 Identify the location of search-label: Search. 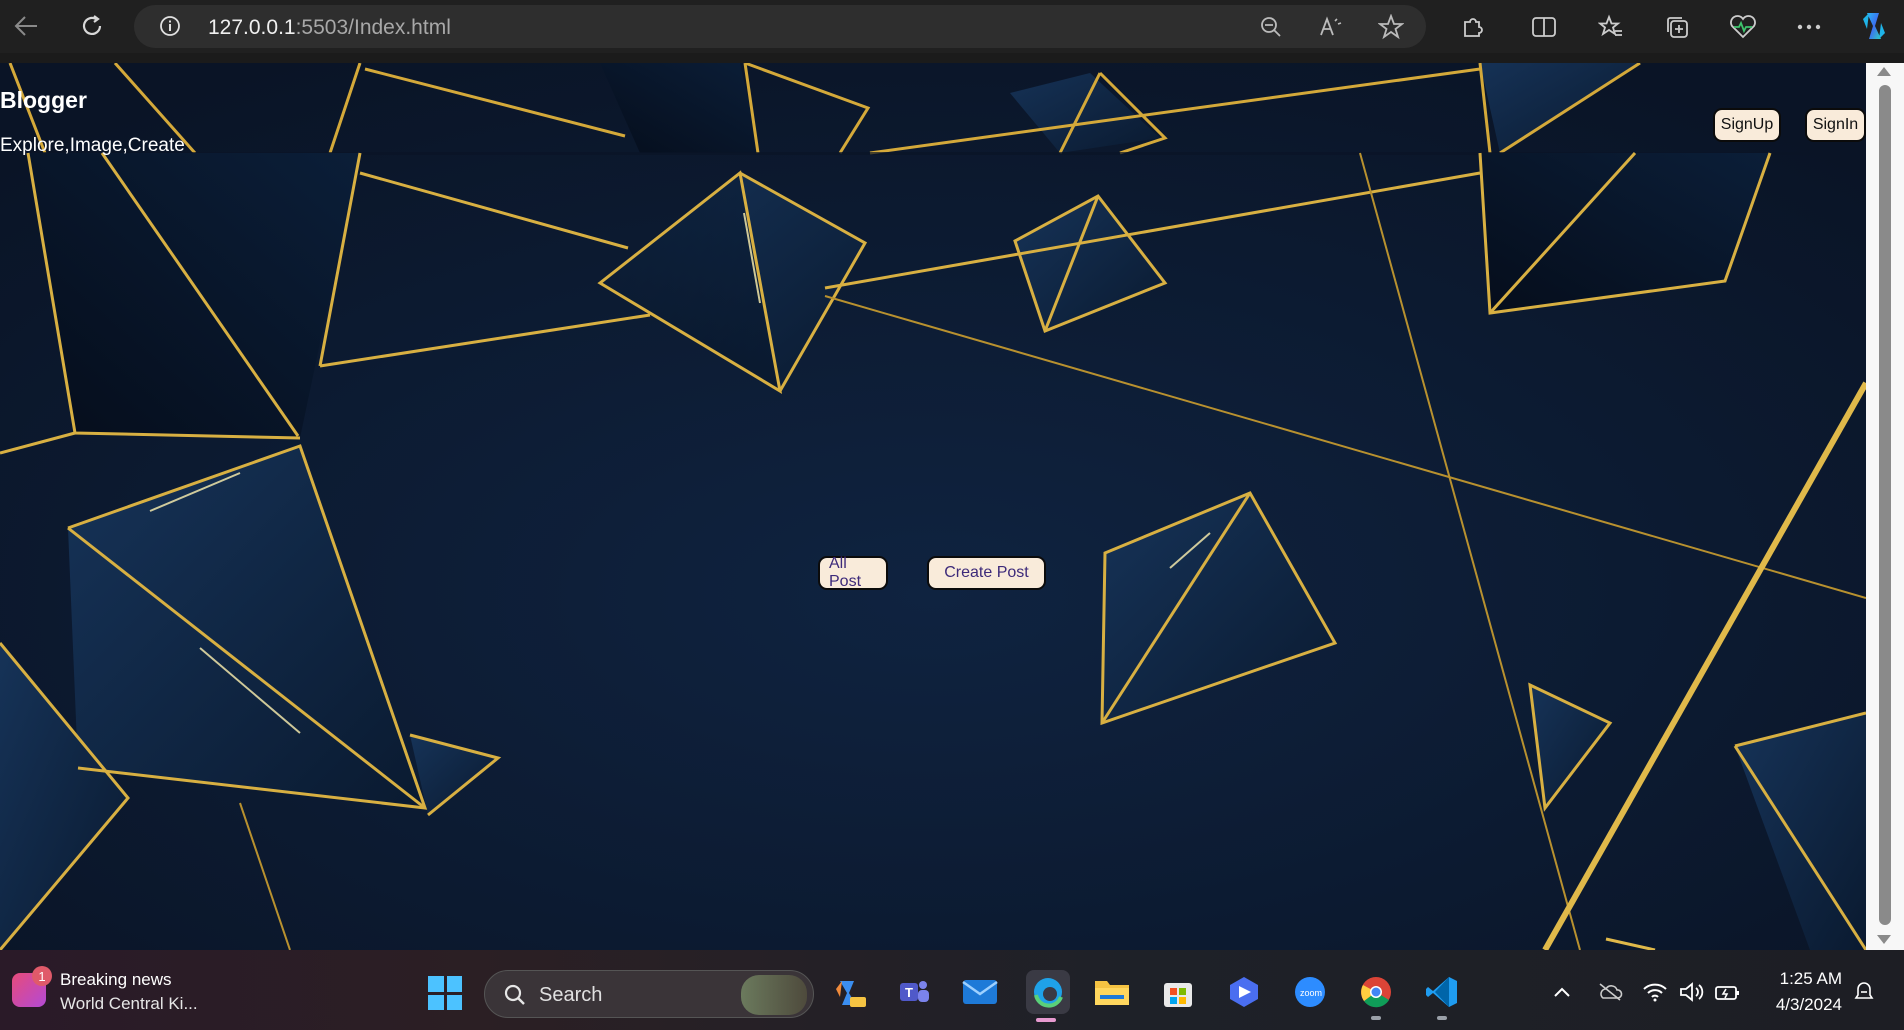
(571, 995).